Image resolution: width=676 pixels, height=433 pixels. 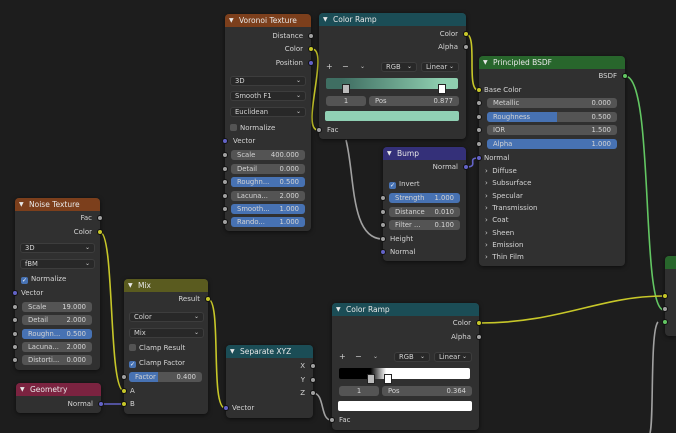 What do you see at coordinates (311, 63) in the screenshot?
I see `socket-position` at bounding box center [311, 63].